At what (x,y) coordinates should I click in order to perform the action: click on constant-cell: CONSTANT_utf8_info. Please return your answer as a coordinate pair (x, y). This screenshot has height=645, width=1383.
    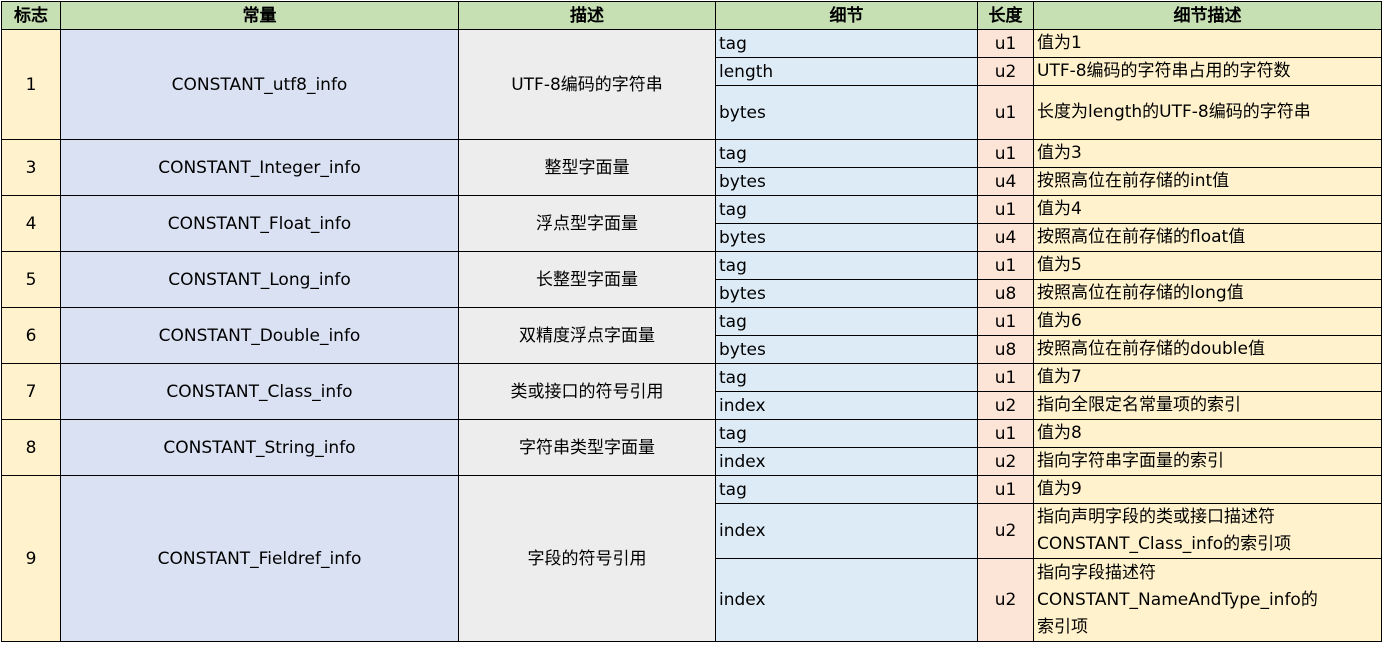
    Looking at the image, I should click on (259, 84).